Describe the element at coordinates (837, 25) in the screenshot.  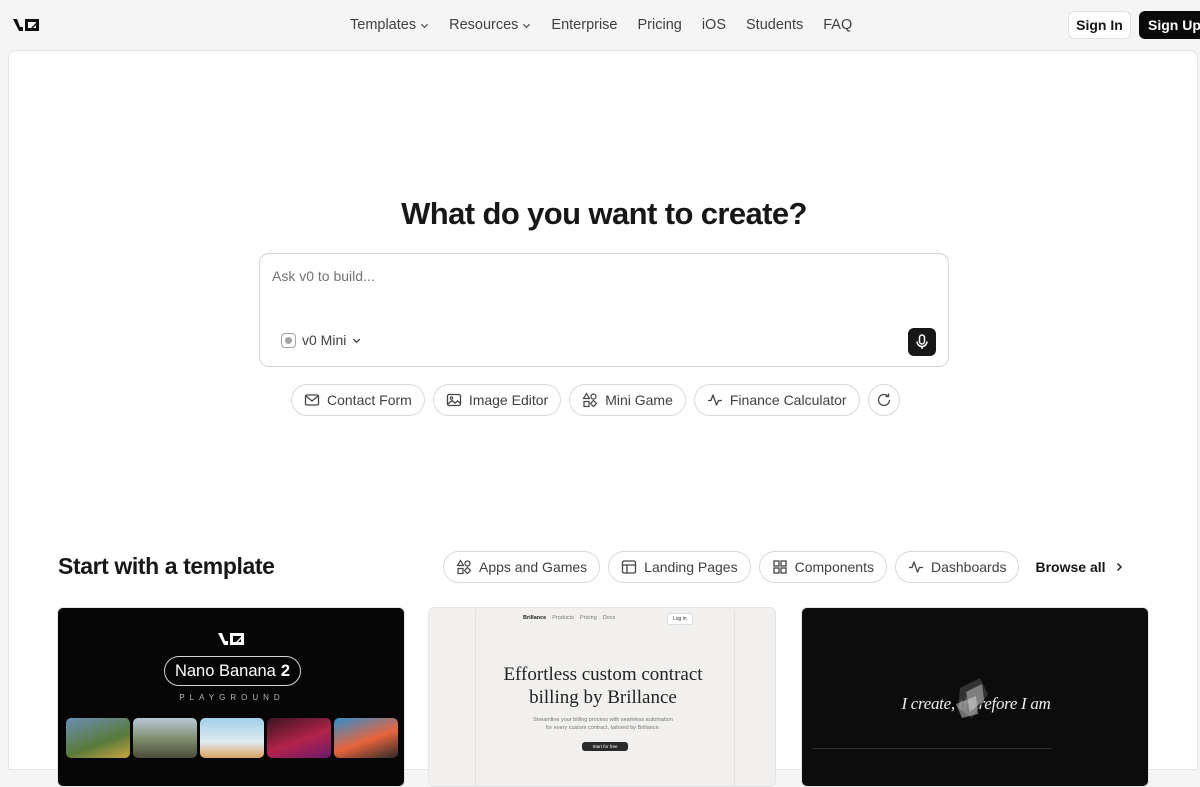
I see `nav-faq: FAQ` at that location.